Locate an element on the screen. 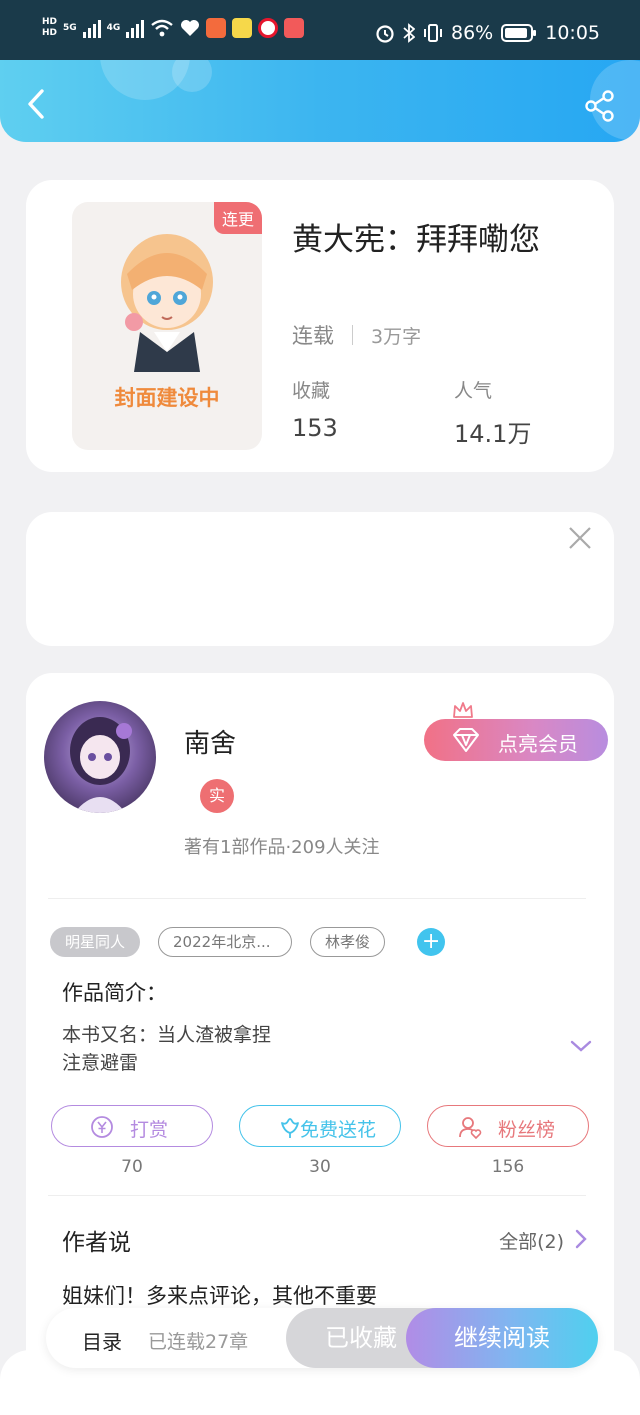 This screenshot has width=640, height=1415. book-status: 连载 is located at coordinates (313, 336).